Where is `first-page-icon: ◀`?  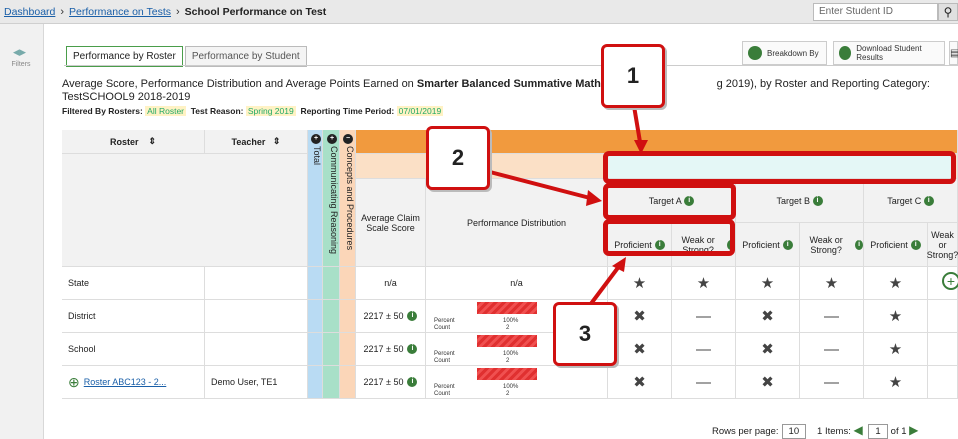 first-page-icon: ◀ is located at coordinates (857, 430).